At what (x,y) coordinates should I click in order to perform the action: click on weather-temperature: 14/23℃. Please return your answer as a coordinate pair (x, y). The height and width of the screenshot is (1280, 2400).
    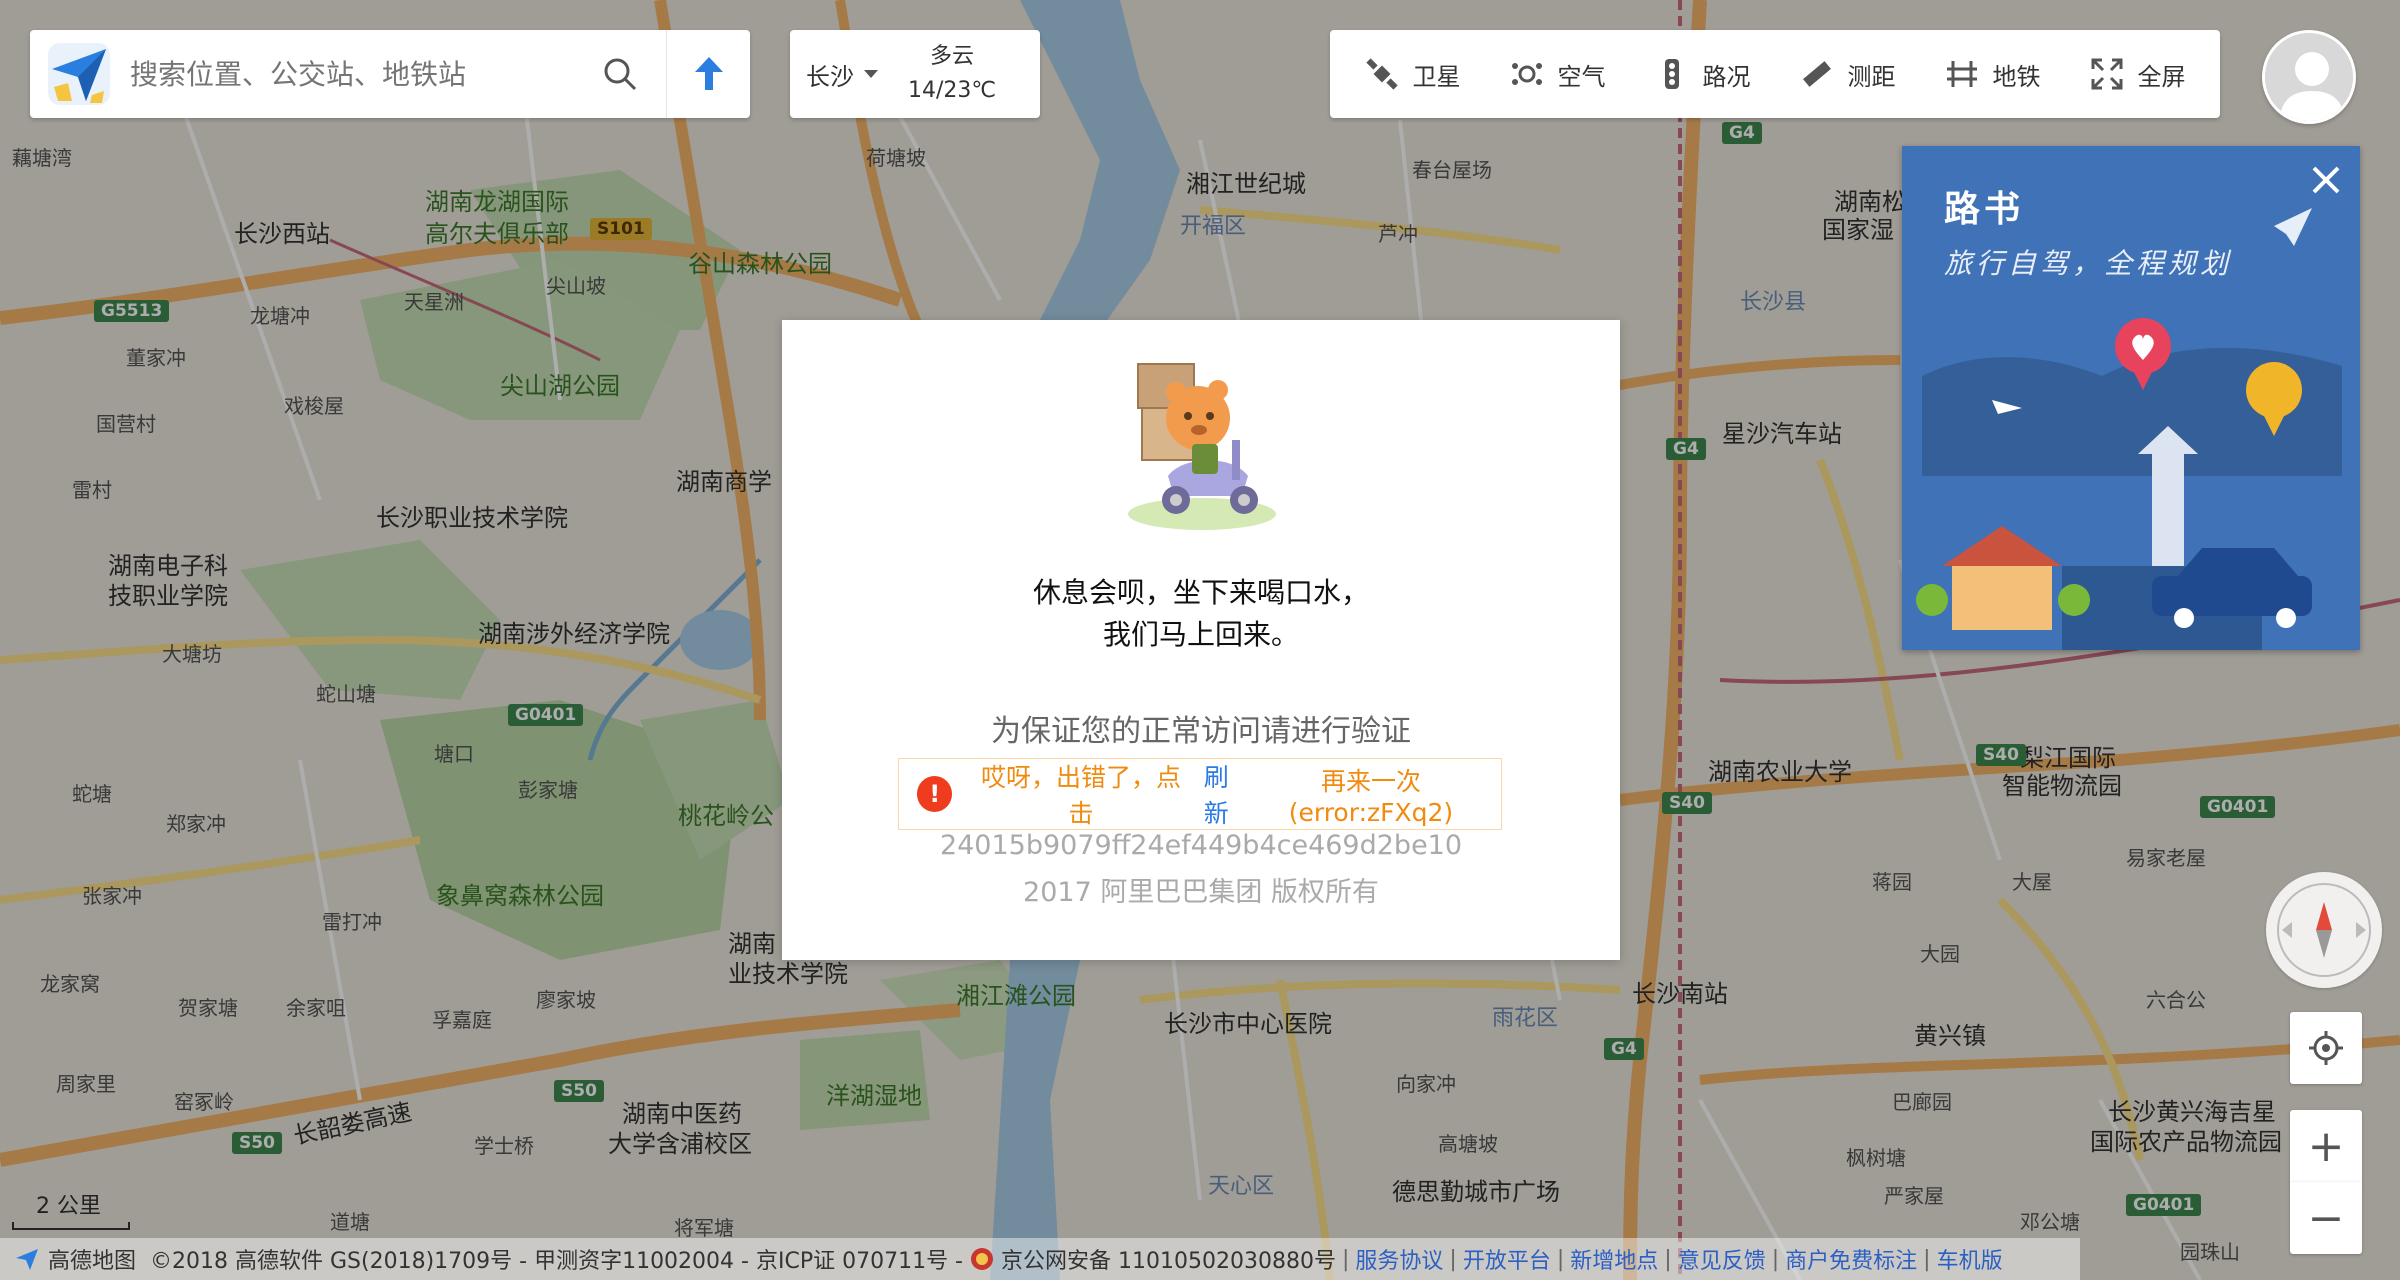
    Looking at the image, I should click on (952, 90).